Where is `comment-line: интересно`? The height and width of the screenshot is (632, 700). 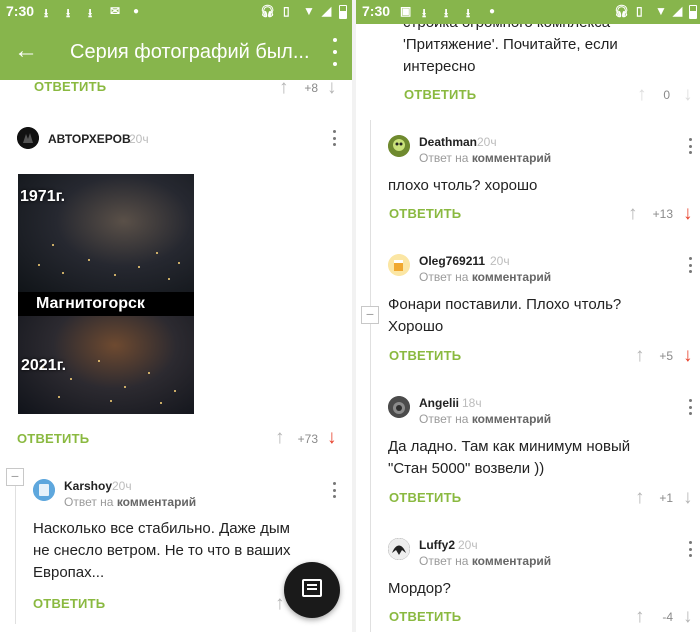
comment-line: интересно is located at coordinates (439, 66).